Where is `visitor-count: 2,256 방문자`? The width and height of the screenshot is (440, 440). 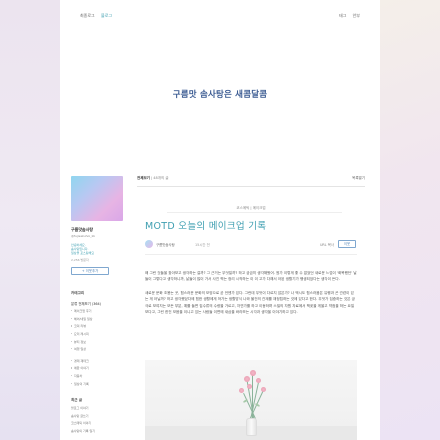 visitor-count: 2,256 방문자 is located at coordinates (80, 259).